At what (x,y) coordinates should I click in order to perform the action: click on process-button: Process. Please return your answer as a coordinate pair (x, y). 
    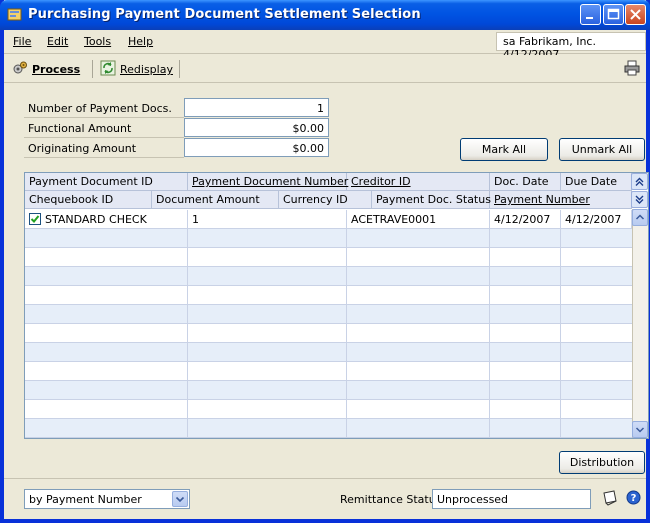
    Looking at the image, I should click on (46, 69).